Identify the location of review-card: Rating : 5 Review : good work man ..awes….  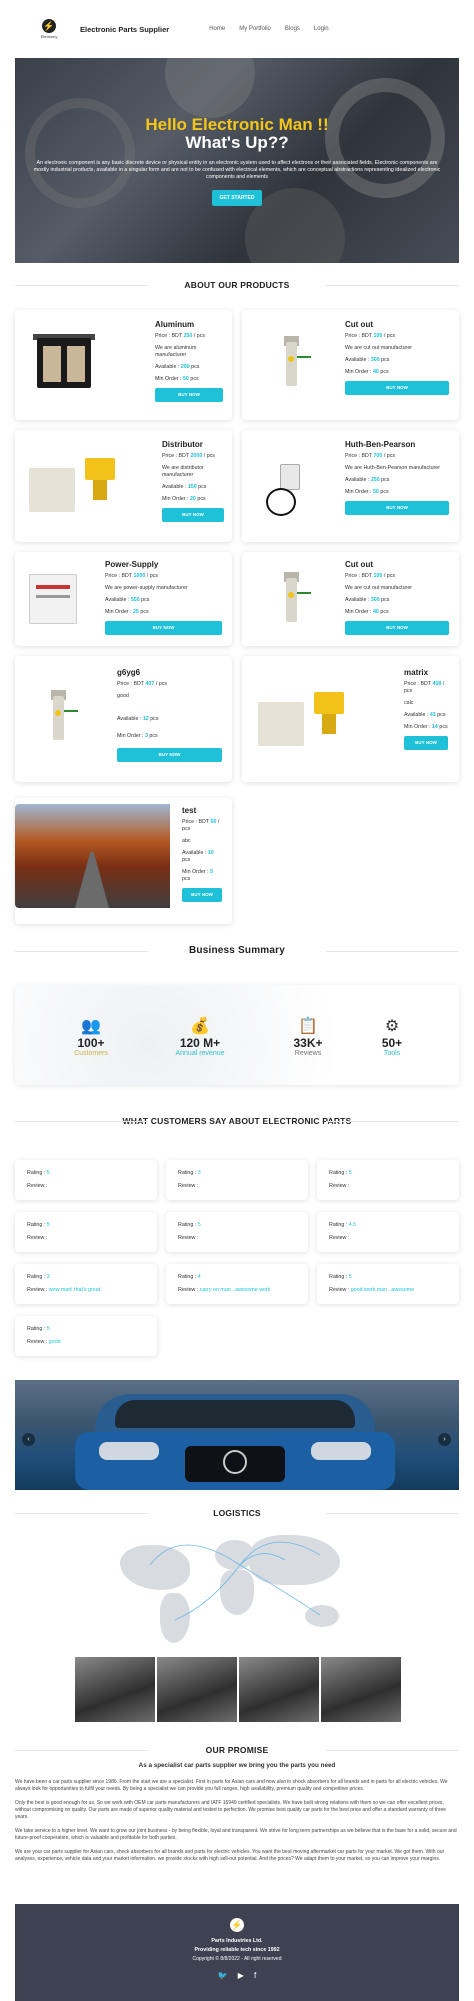
(388, 1284).